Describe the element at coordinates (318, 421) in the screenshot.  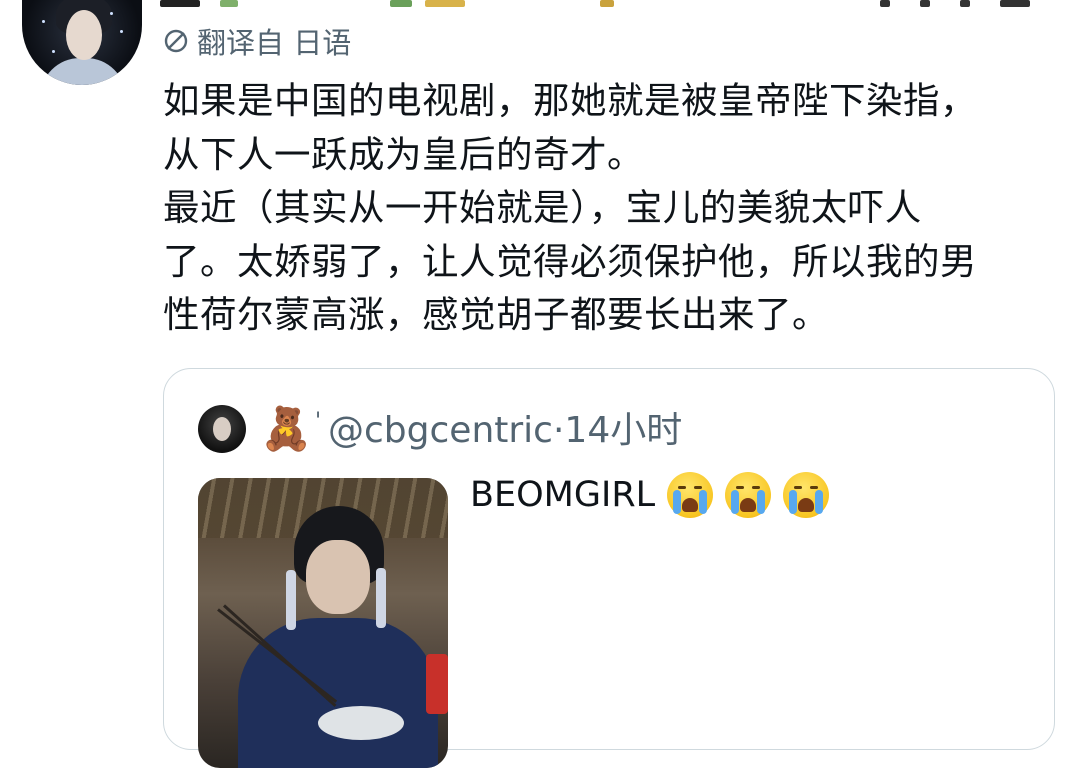
I see `quoted-author-name-fragment: '` at that location.